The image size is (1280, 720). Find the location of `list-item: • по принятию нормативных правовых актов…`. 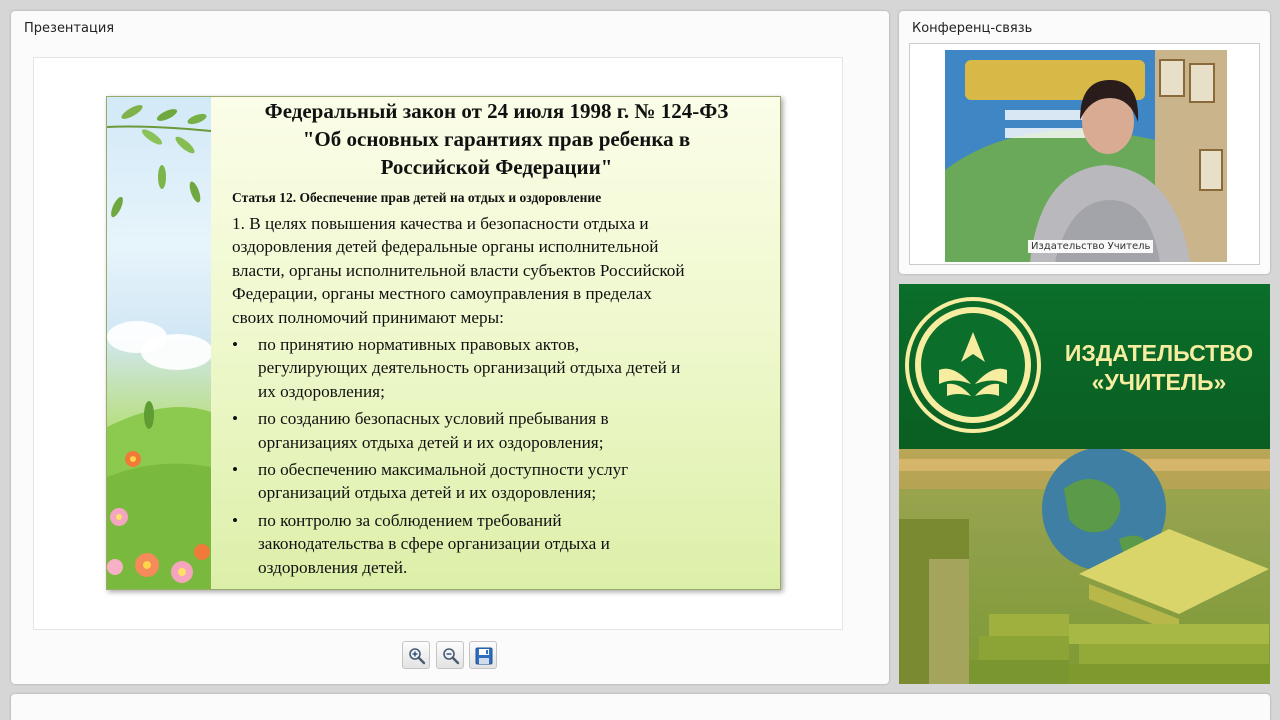

list-item: • по принятию нормативных правовых актов… is located at coordinates (502, 368).